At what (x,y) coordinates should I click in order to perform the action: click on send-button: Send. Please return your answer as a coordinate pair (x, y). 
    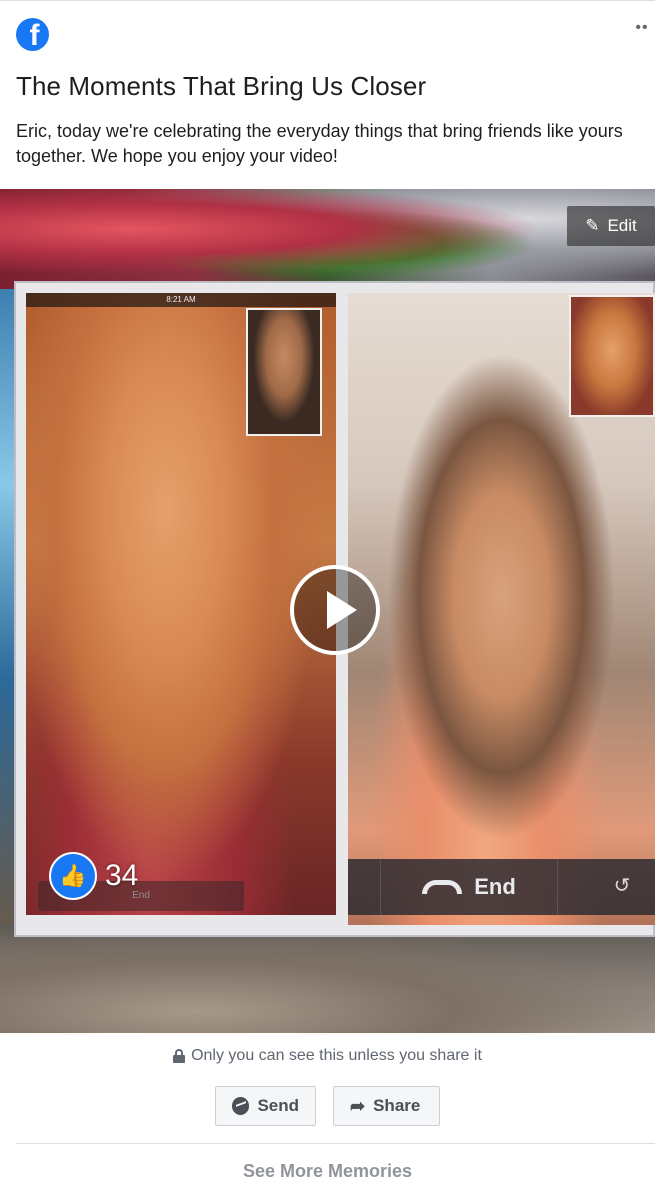
    Looking at the image, I should click on (265, 1106).